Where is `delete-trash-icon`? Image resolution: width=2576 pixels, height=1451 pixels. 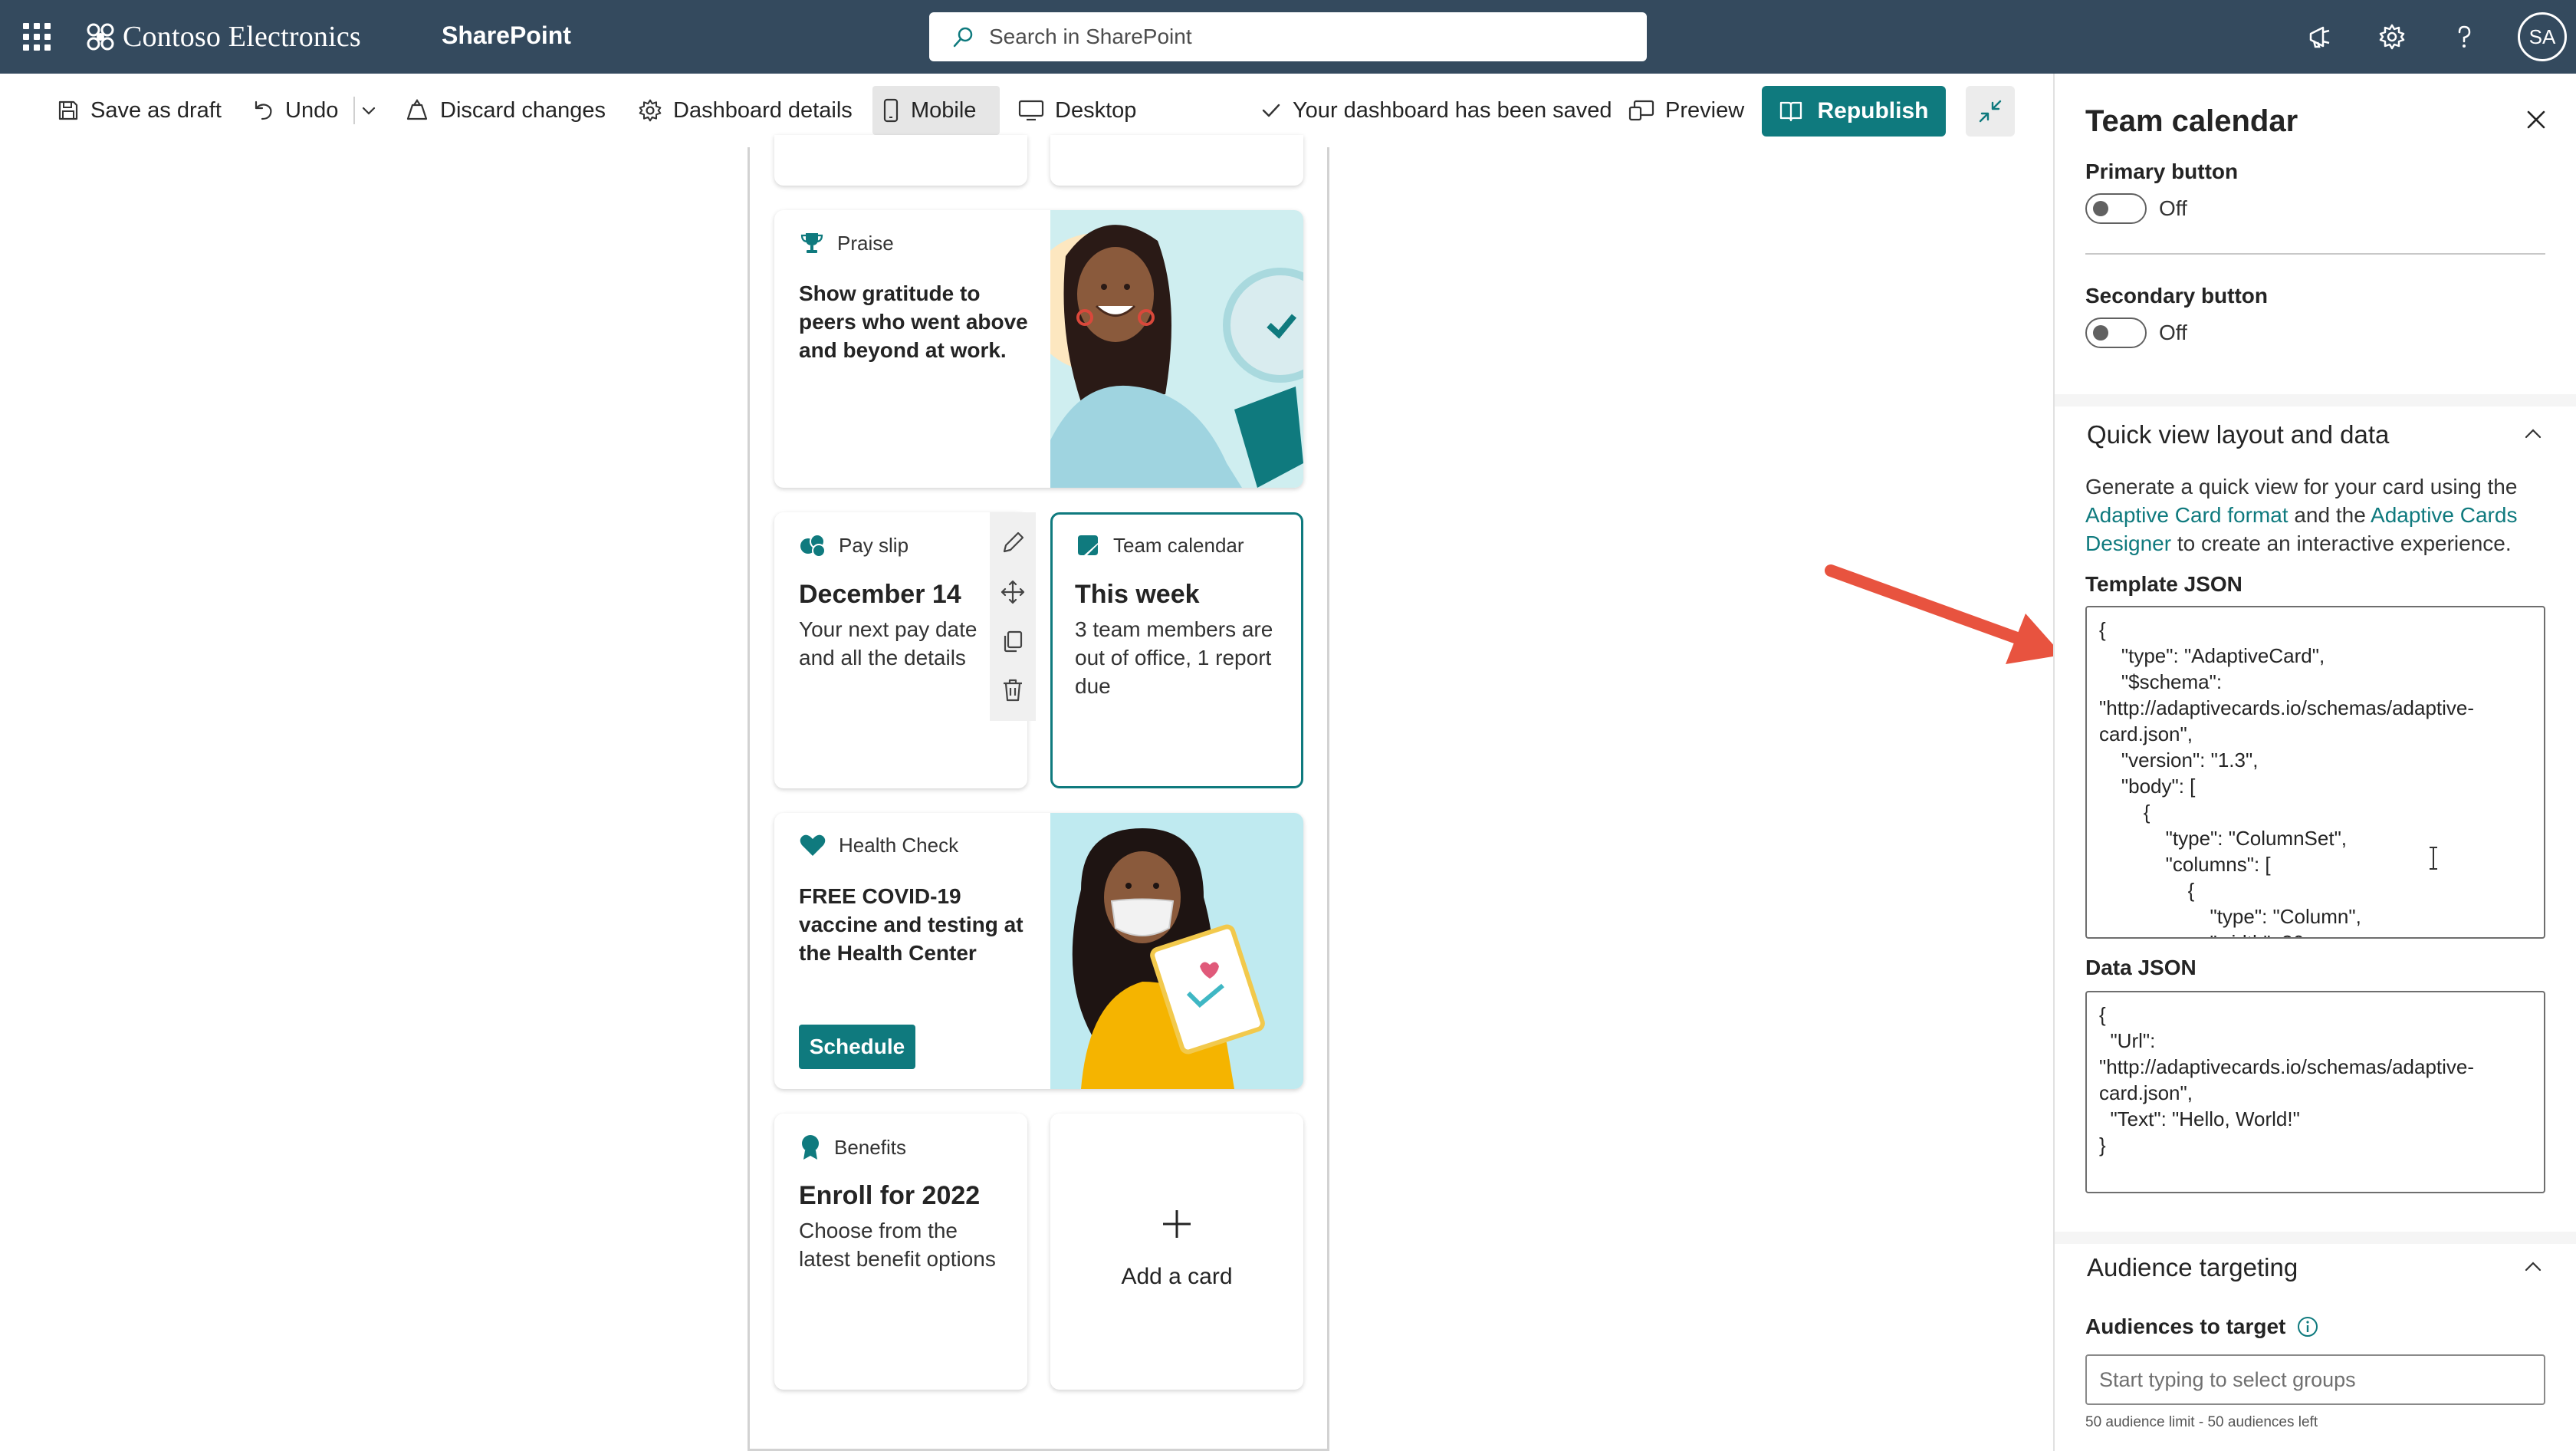
delete-trash-icon is located at coordinates (1013, 690).